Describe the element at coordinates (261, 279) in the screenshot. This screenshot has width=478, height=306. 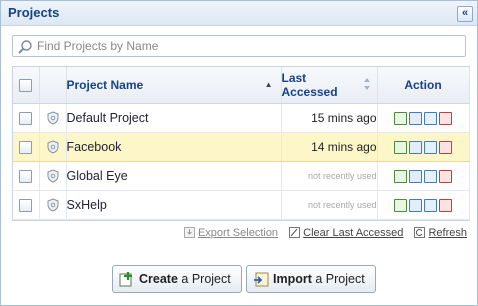
I see `import-project-icon` at that location.